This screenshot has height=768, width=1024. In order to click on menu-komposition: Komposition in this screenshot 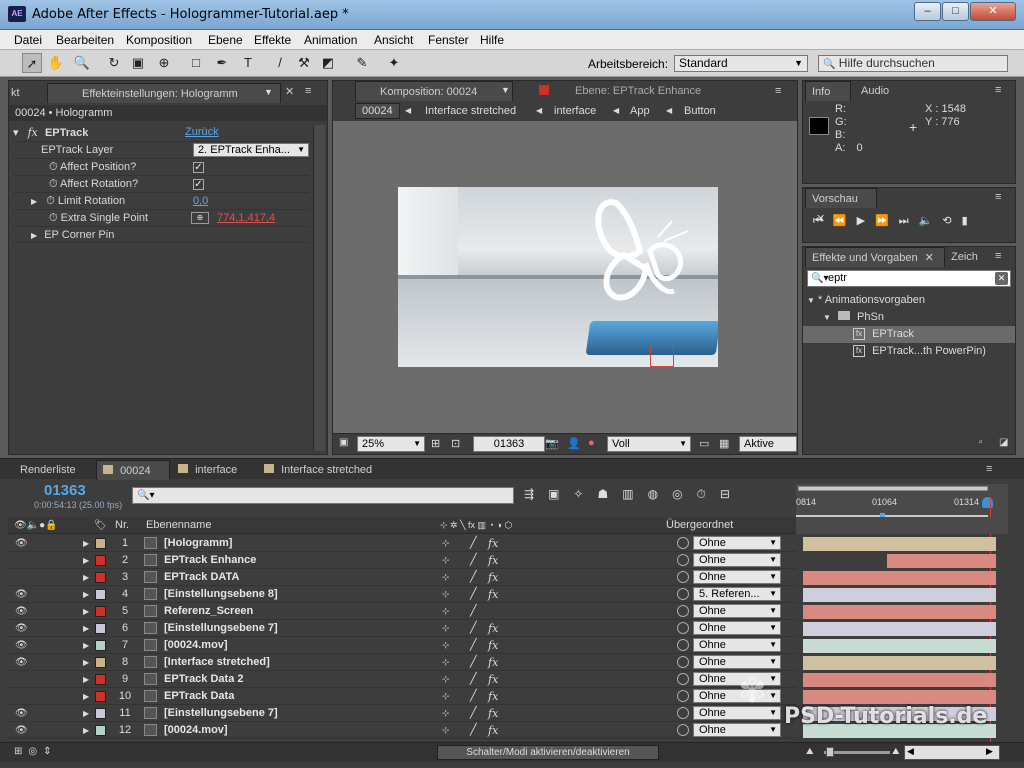, I will do `click(159, 40)`.